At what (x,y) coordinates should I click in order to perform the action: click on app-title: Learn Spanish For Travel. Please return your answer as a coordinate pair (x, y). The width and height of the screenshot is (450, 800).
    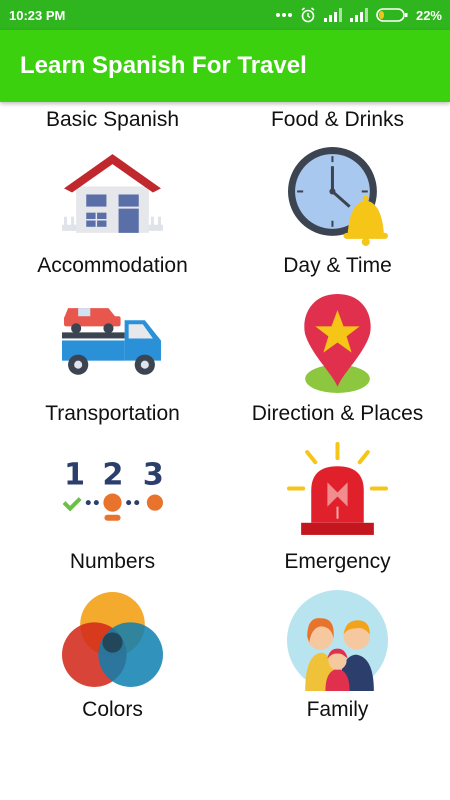
    Looking at the image, I should click on (163, 65).